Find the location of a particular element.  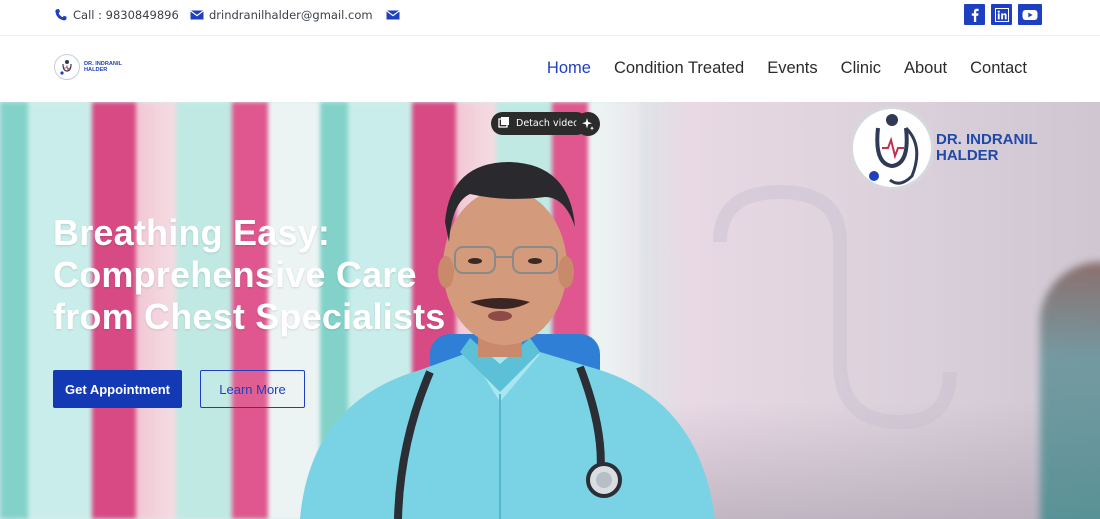

nav-contact: Contact is located at coordinates (998, 68).